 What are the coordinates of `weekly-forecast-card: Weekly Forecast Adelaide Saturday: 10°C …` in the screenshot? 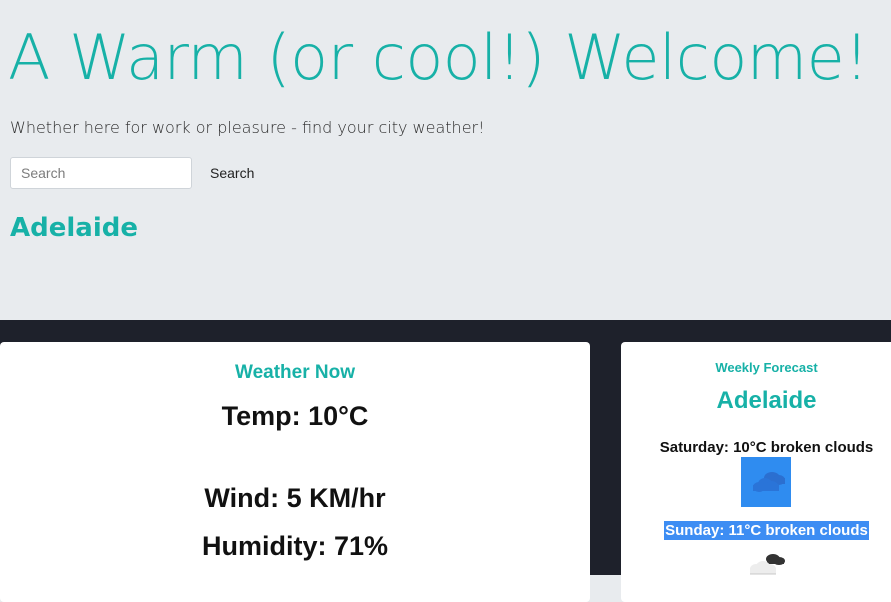 It's located at (756, 472).